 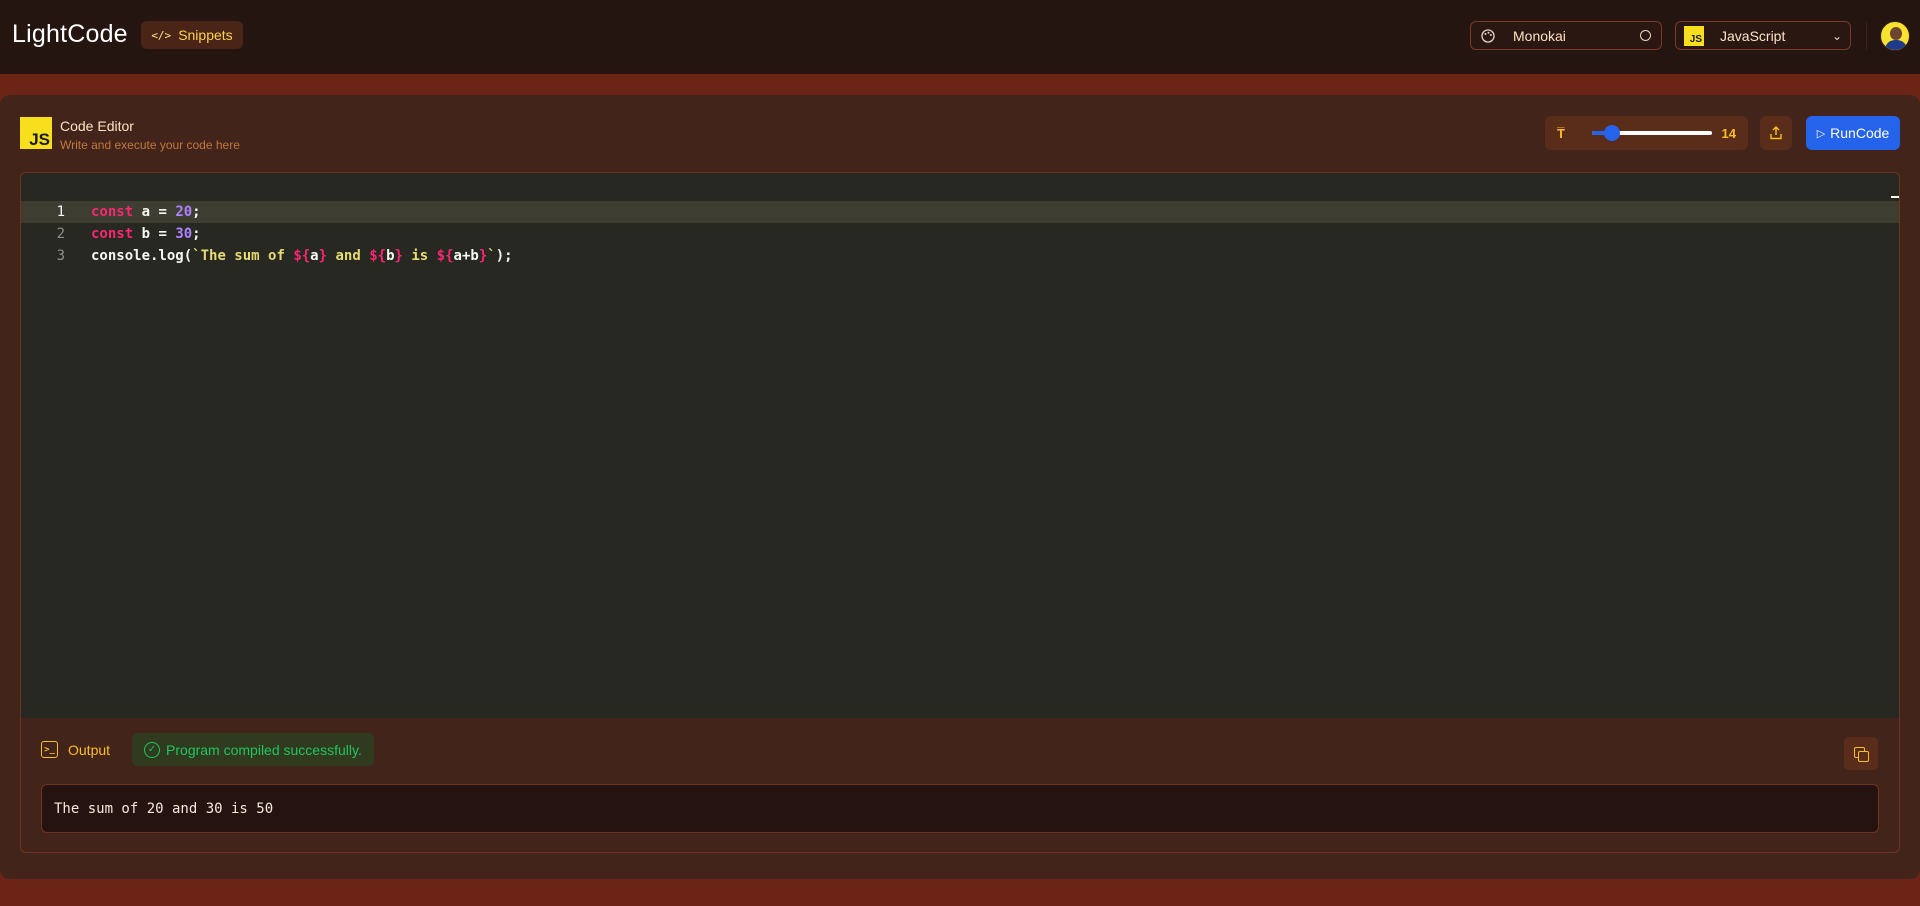 What do you see at coordinates (1821, 133) in the screenshot?
I see `play-icon: ▷` at bounding box center [1821, 133].